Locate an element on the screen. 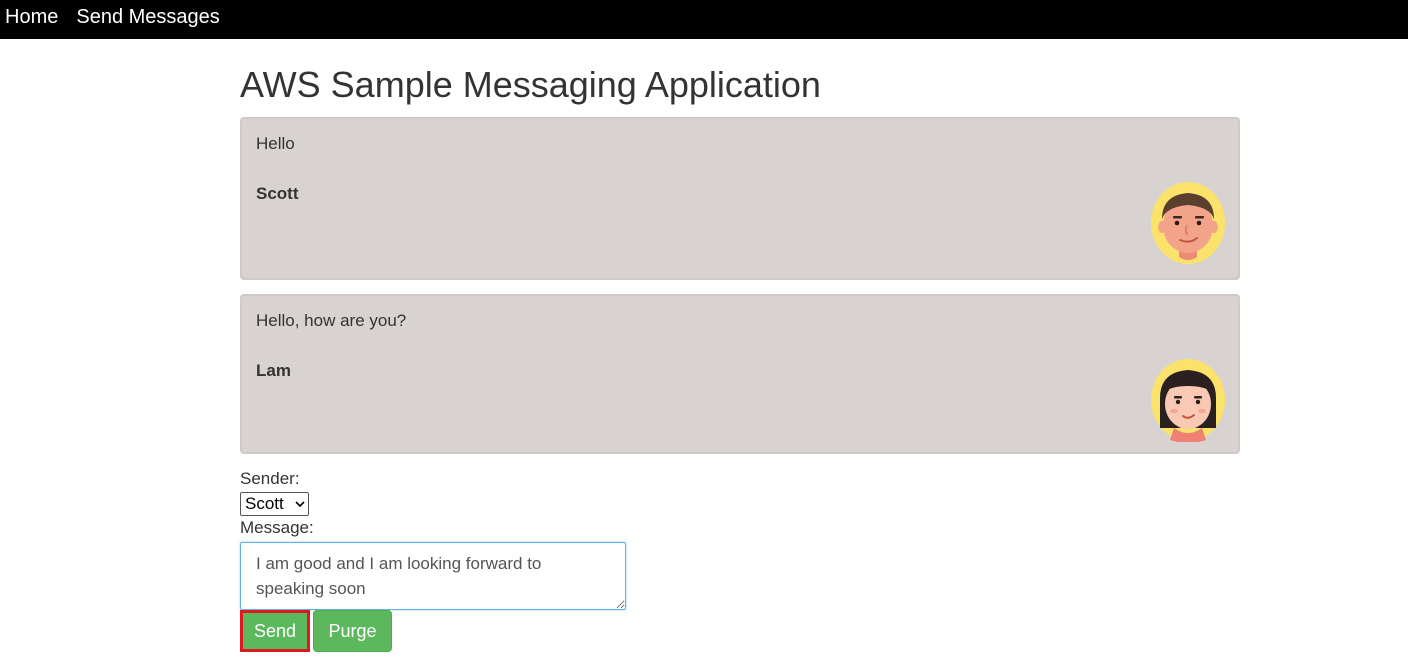  chevron-down-icon is located at coordinates (300, 504).